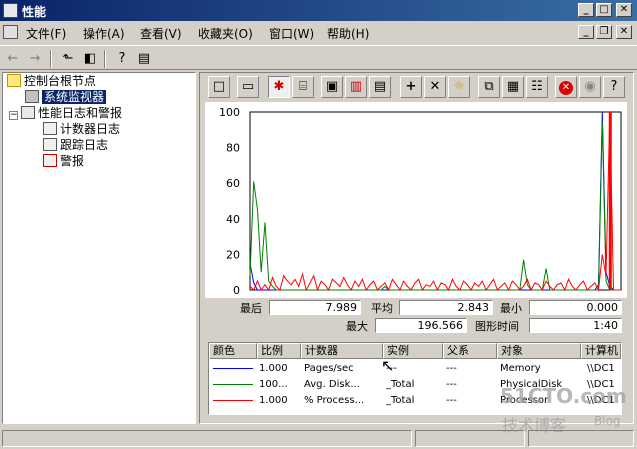 The width and height of the screenshot is (637, 449). What do you see at coordinates (248, 87) in the screenshot?
I see `clear-display-icon: ▭` at bounding box center [248, 87].